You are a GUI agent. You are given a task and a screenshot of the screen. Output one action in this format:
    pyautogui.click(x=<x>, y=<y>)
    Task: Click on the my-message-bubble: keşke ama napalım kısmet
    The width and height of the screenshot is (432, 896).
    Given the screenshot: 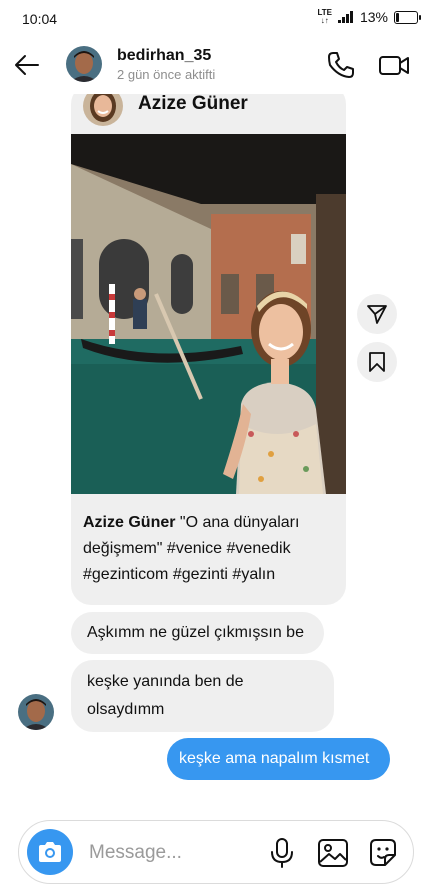 What is the action you would take?
    pyautogui.click(x=278, y=759)
    